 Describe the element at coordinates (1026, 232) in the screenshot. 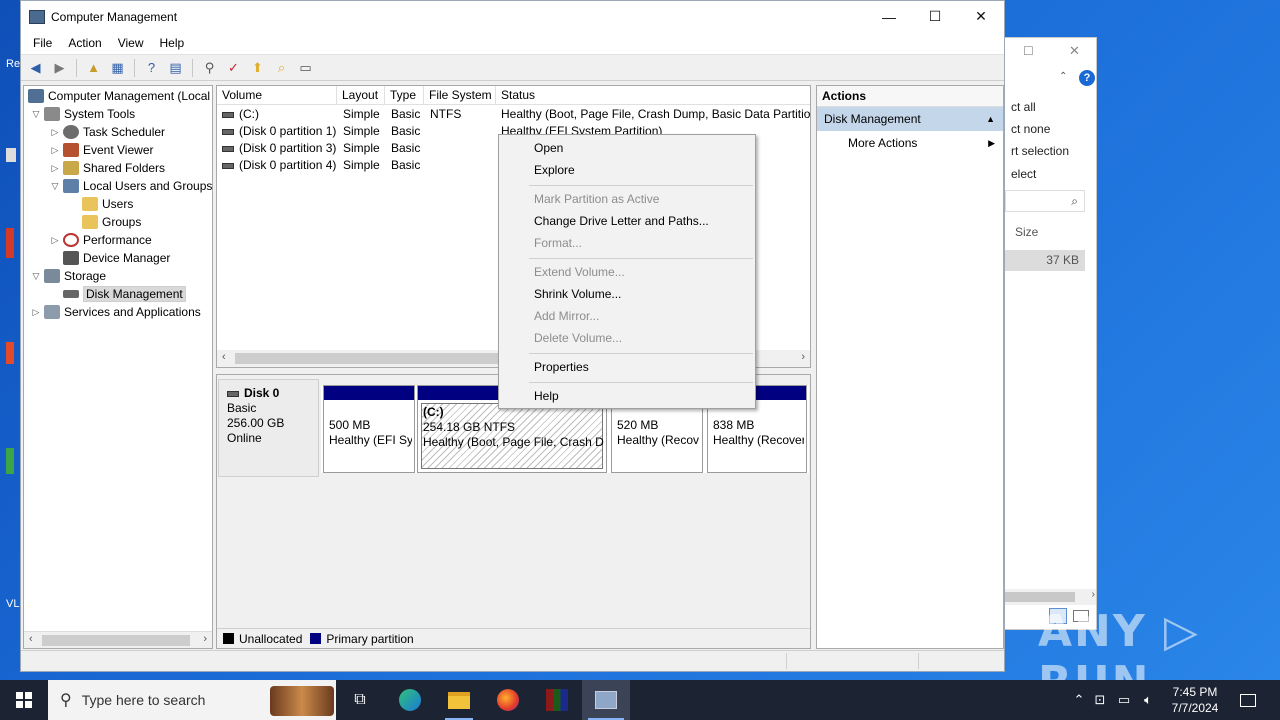

I see `size-column-header: Size` at that location.